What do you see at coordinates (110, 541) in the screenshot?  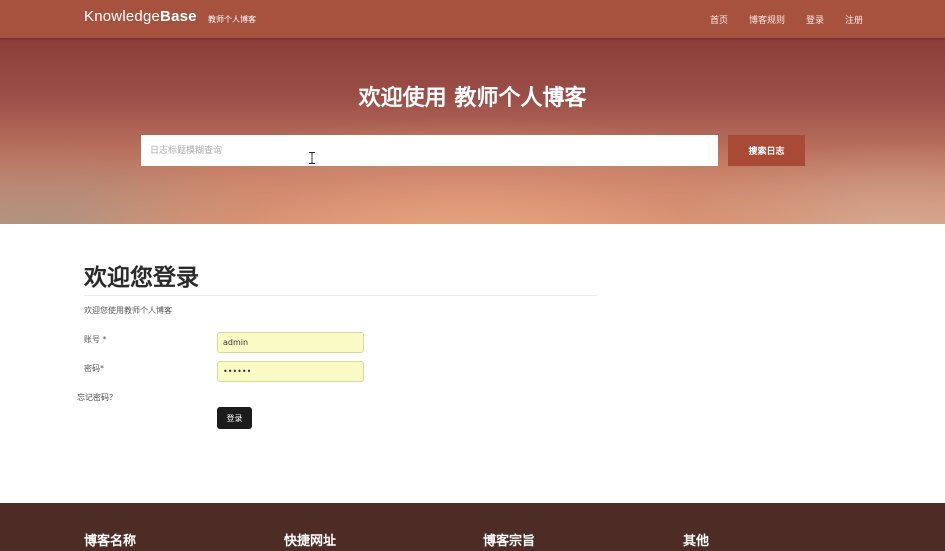 I see `footer-heading-blog-name: 博客名称` at bounding box center [110, 541].